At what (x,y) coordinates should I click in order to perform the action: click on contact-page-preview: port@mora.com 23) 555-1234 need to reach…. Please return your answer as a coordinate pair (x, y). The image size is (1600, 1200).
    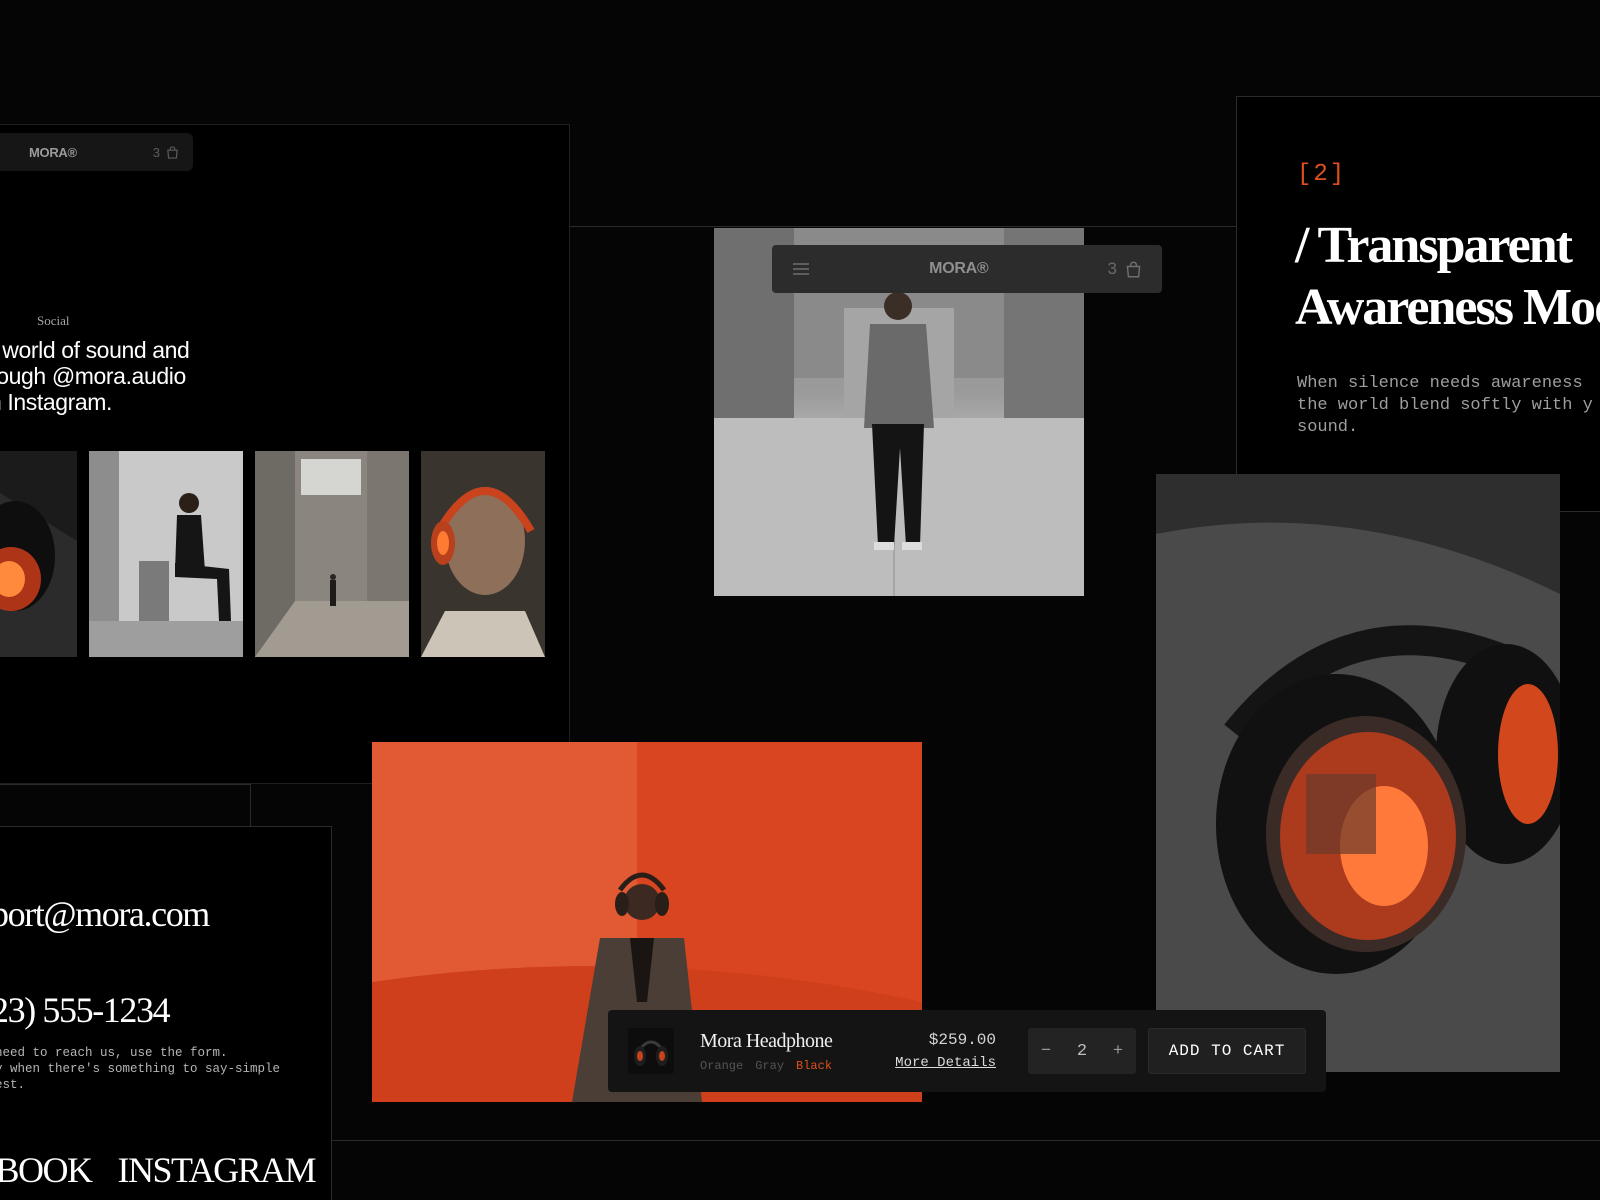
    Looking at the image, I should click on (166, 1013).